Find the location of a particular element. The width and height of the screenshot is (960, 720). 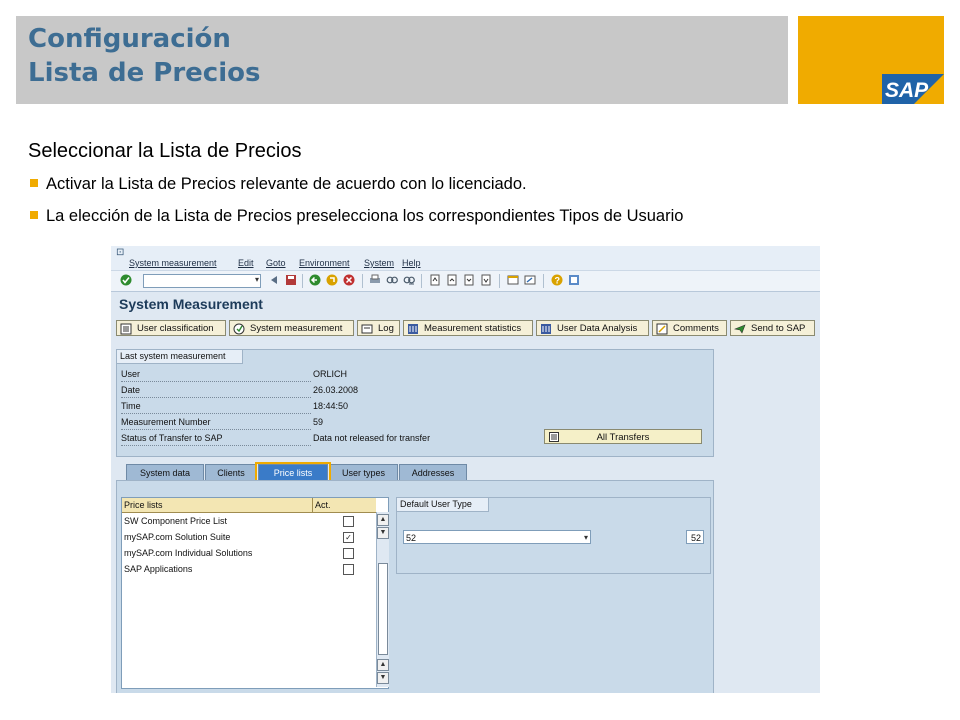

vertical-scrollbar: ▲ ▼ ▲ ▼ is located at coordinates (382, 599).